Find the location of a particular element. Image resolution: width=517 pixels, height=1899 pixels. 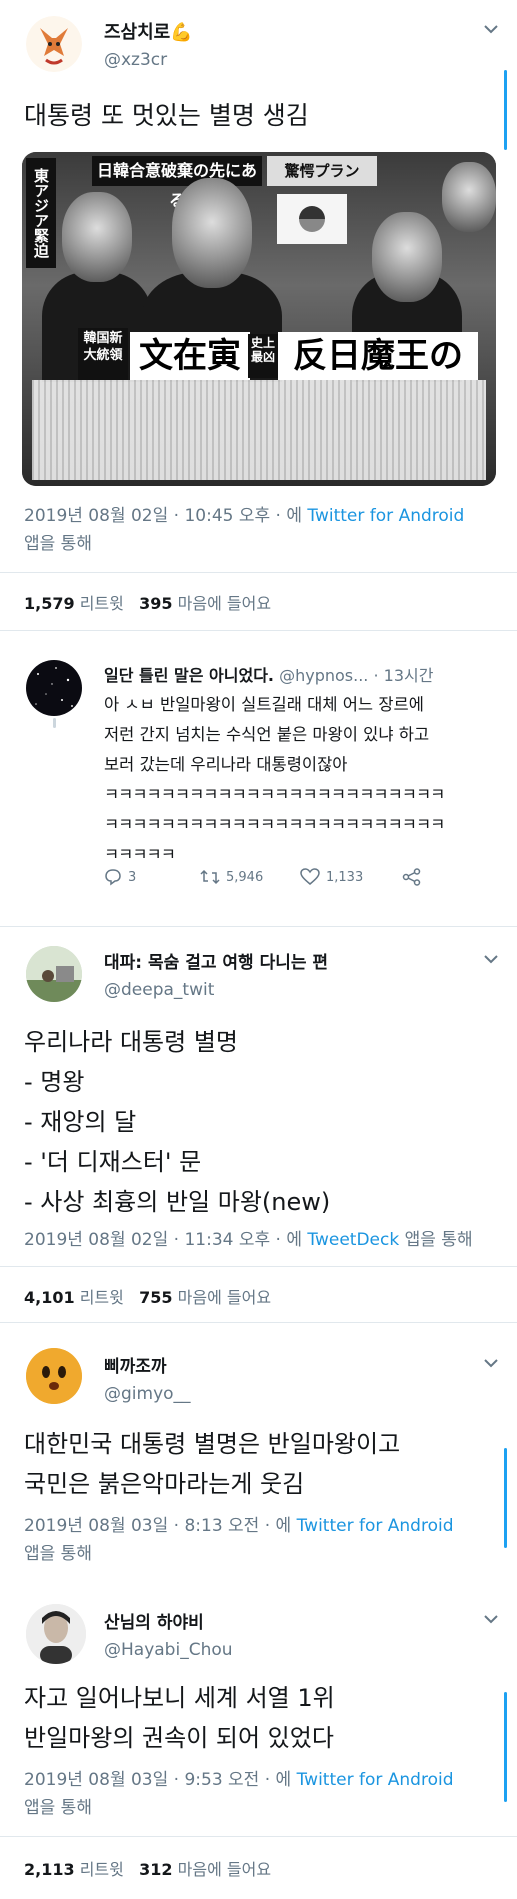

source-link: TweetDeck is located at coordinates (353, 1240).